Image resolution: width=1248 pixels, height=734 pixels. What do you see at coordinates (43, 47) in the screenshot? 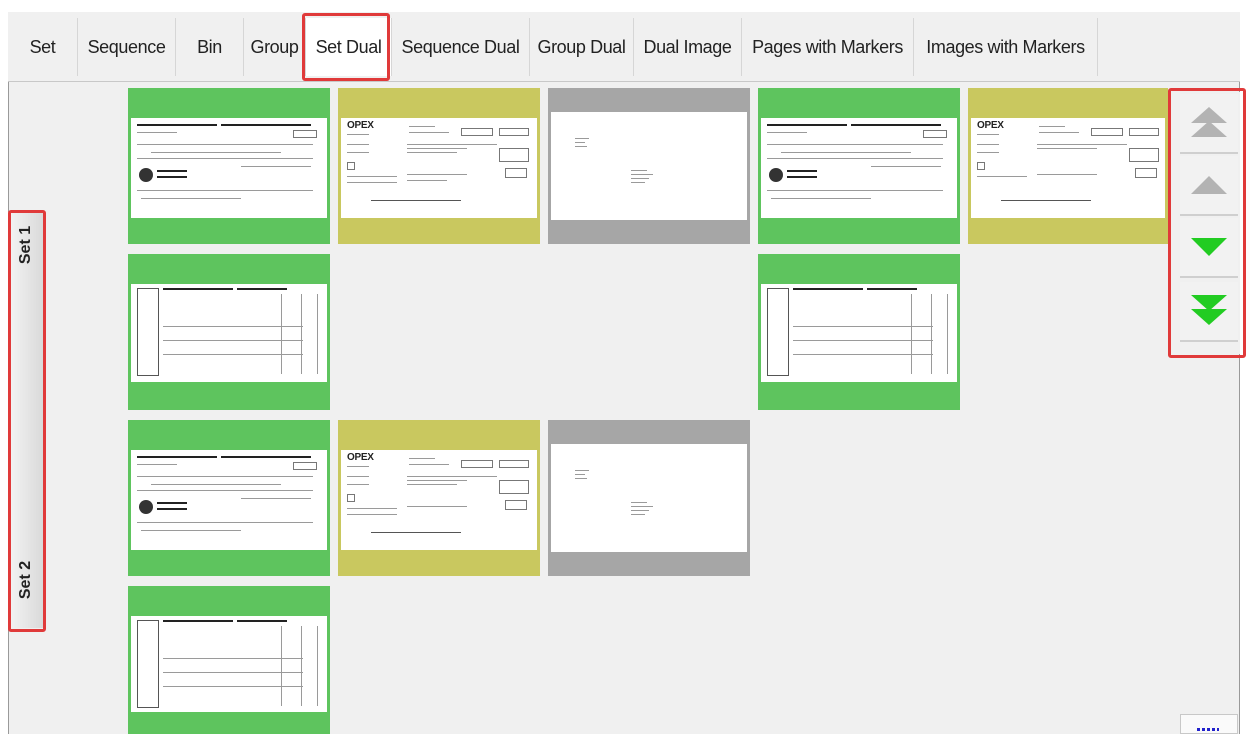
I see `tab-set: Set` at bounding box center [43, 47].